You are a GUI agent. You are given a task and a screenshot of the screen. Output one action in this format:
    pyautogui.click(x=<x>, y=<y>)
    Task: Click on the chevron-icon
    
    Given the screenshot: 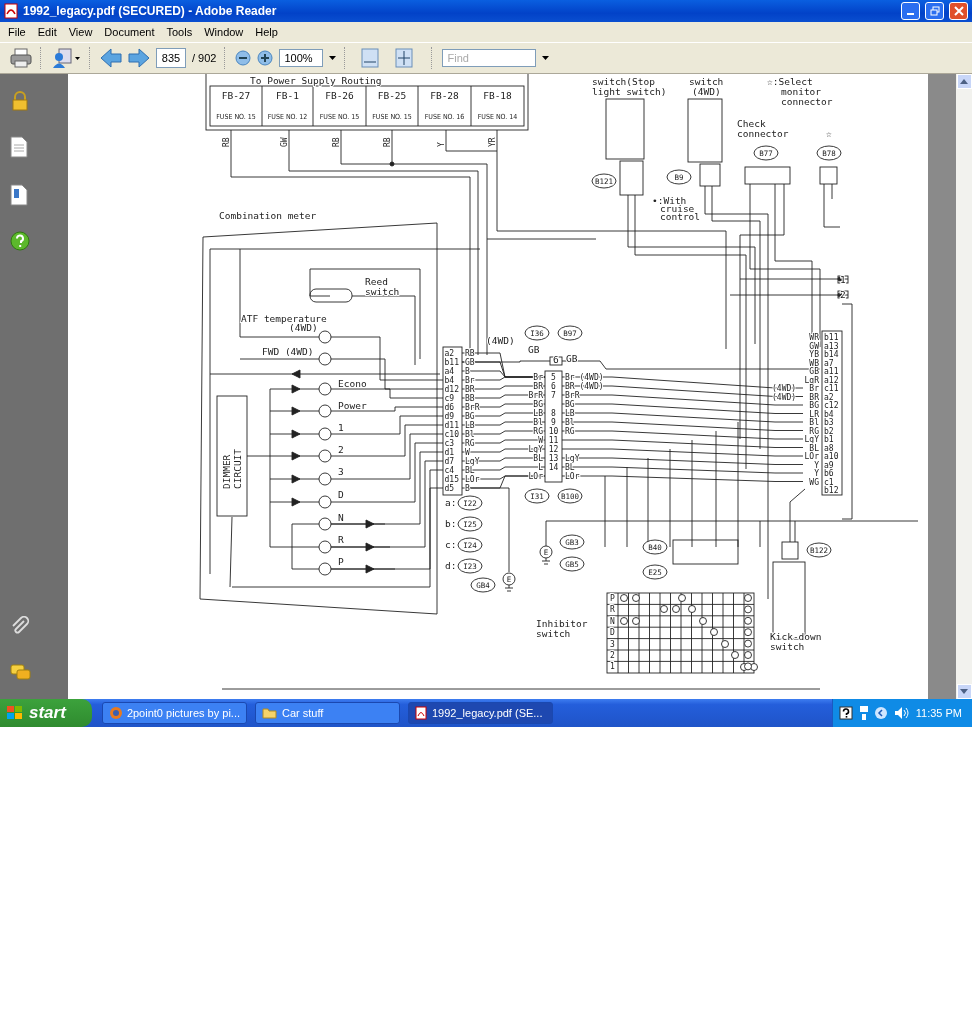 What is the action you would take?
    pyautogui.click(x=881, y=713)
    